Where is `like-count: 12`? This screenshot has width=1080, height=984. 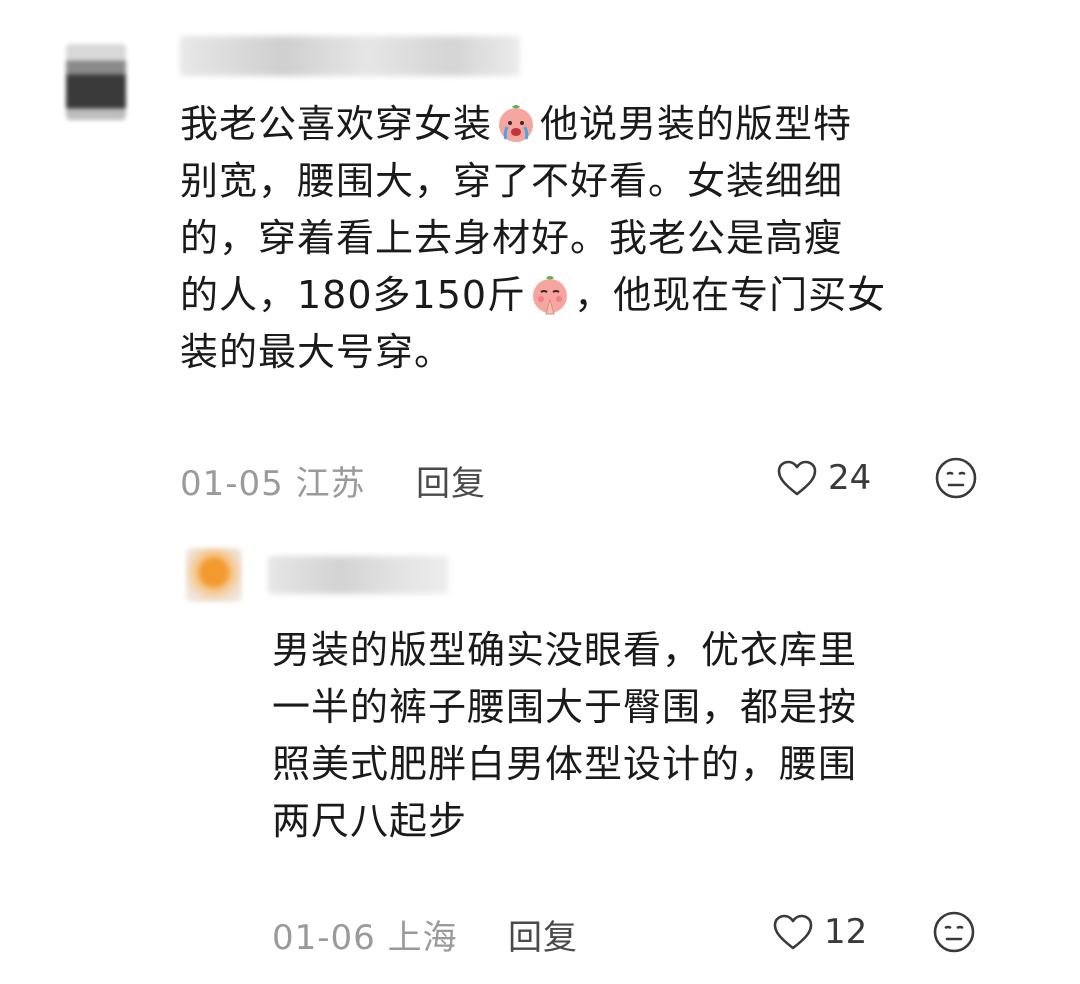
like-count: 12 is located at coordinates (846, 932).